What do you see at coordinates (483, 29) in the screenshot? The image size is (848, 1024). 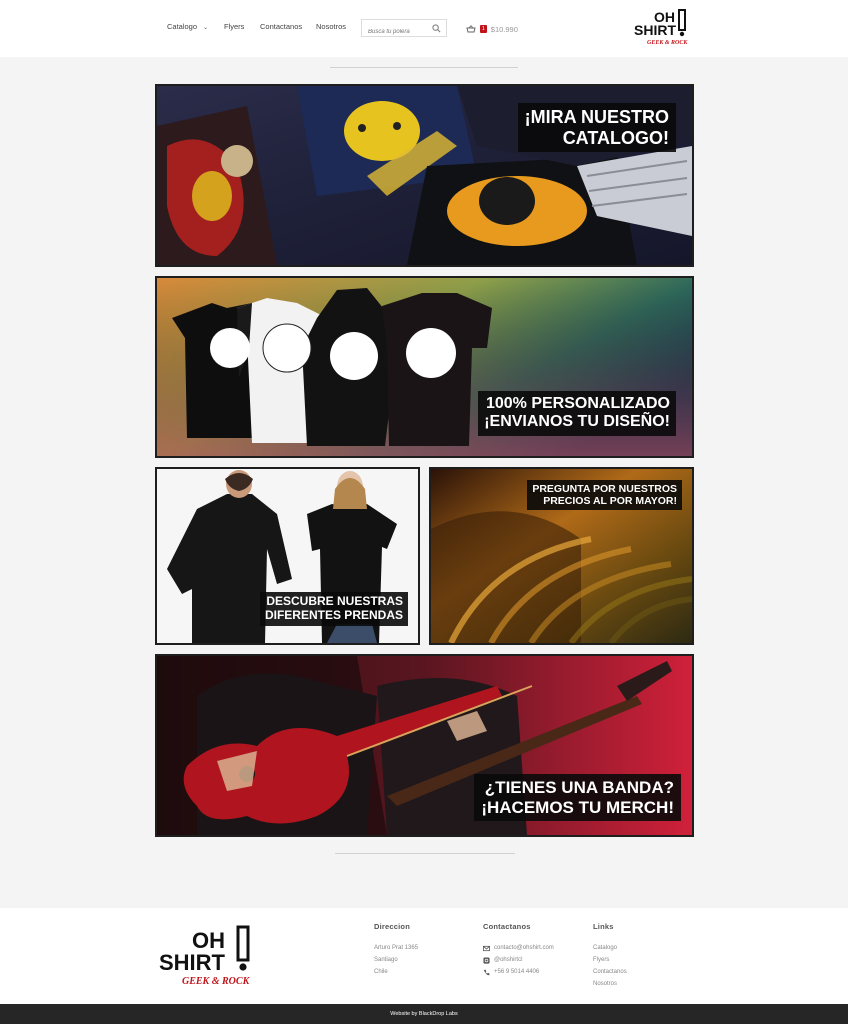 I see `cart-count-badge: 1` at bounding box center [483, 29].